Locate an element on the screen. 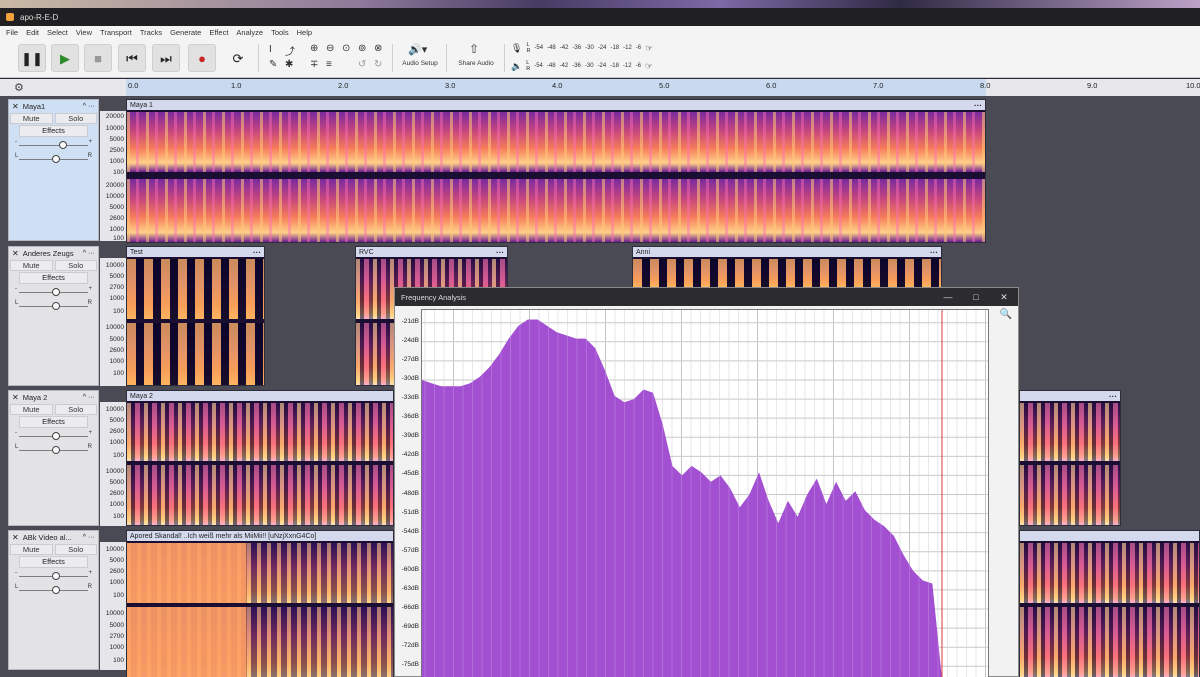 This screenshot has width=1200, height=677. track-name: Maya1 is located at coordinates (34, 106).